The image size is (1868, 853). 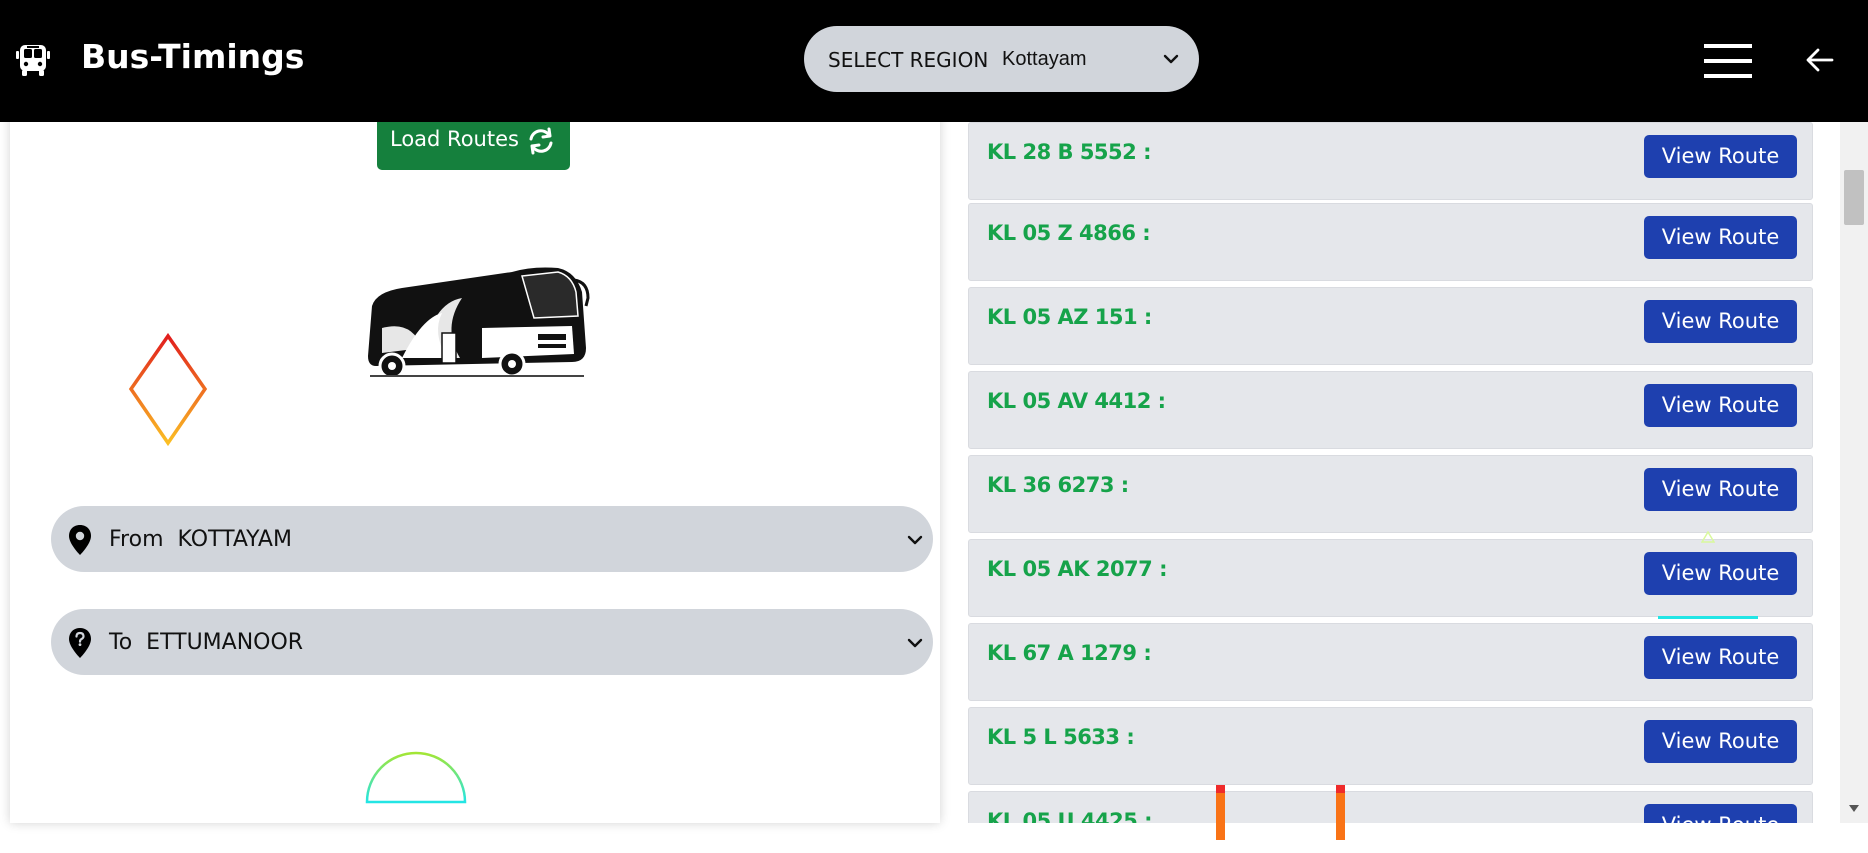 What do you see at coordinates (168, 390) in the screenshot?
I see `diamond-decoration` at bounding box center [168, 390].